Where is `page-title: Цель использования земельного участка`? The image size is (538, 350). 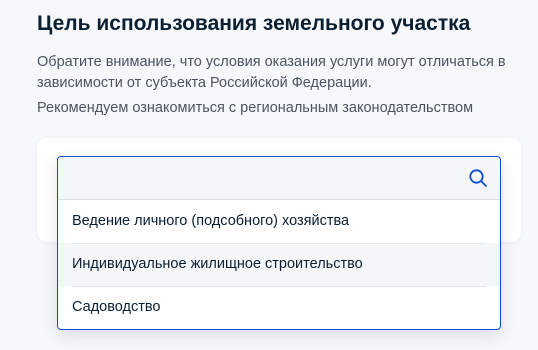 page-title: Цель использования земельного участка is located at coordinates (254, 23).